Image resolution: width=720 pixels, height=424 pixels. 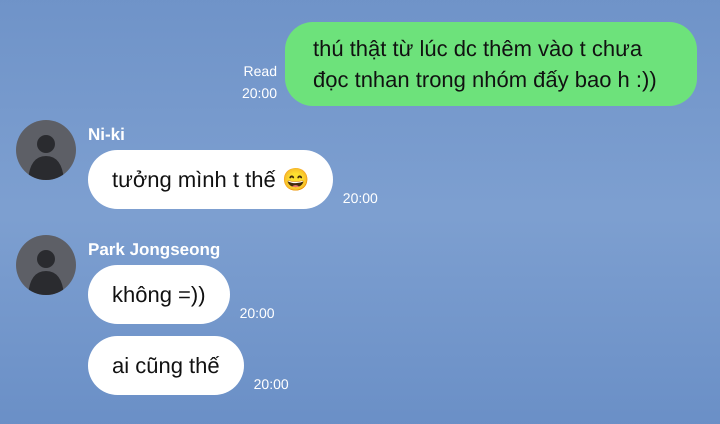 I want to click on sender-name: Park Jongseong, so click(x=155, y=250).